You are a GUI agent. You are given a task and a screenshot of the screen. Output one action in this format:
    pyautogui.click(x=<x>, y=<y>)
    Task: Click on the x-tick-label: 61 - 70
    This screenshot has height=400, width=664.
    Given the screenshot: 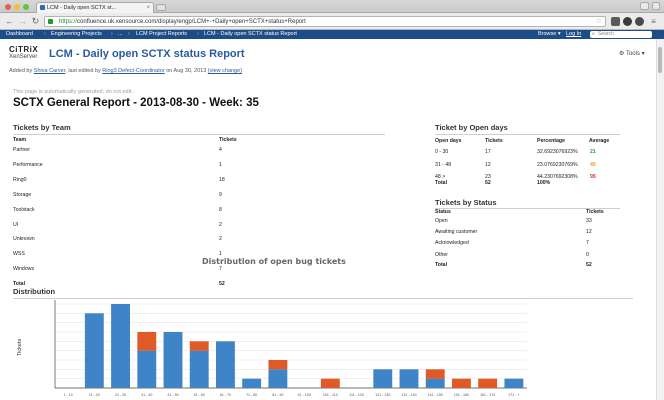 What is the action you would take?
    pyautogui.click(x=225, y=395)
    